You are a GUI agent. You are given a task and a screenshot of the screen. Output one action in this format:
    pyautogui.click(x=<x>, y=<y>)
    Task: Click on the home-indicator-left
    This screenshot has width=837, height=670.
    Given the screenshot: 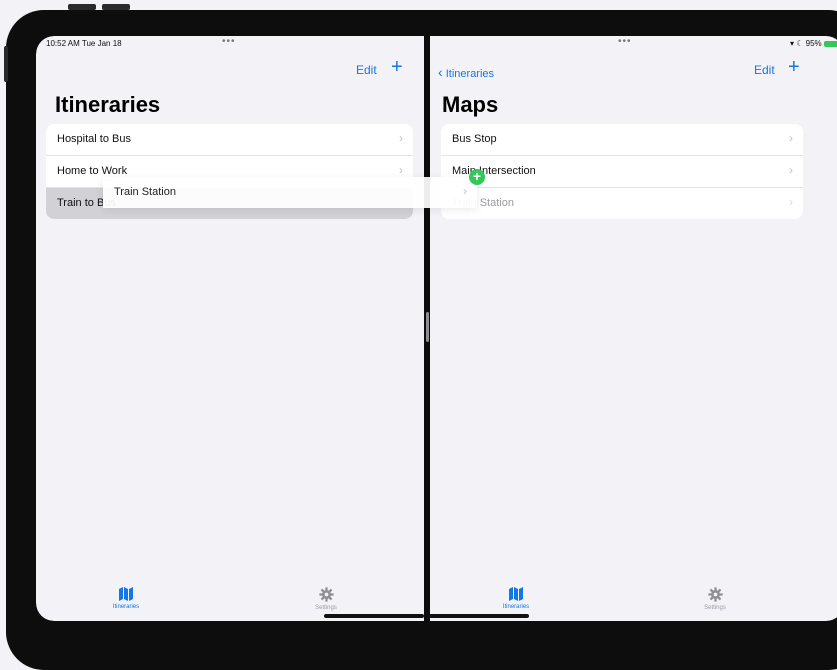 What is the action you would take?
    pyautogui.click(x=374, y=616)
    